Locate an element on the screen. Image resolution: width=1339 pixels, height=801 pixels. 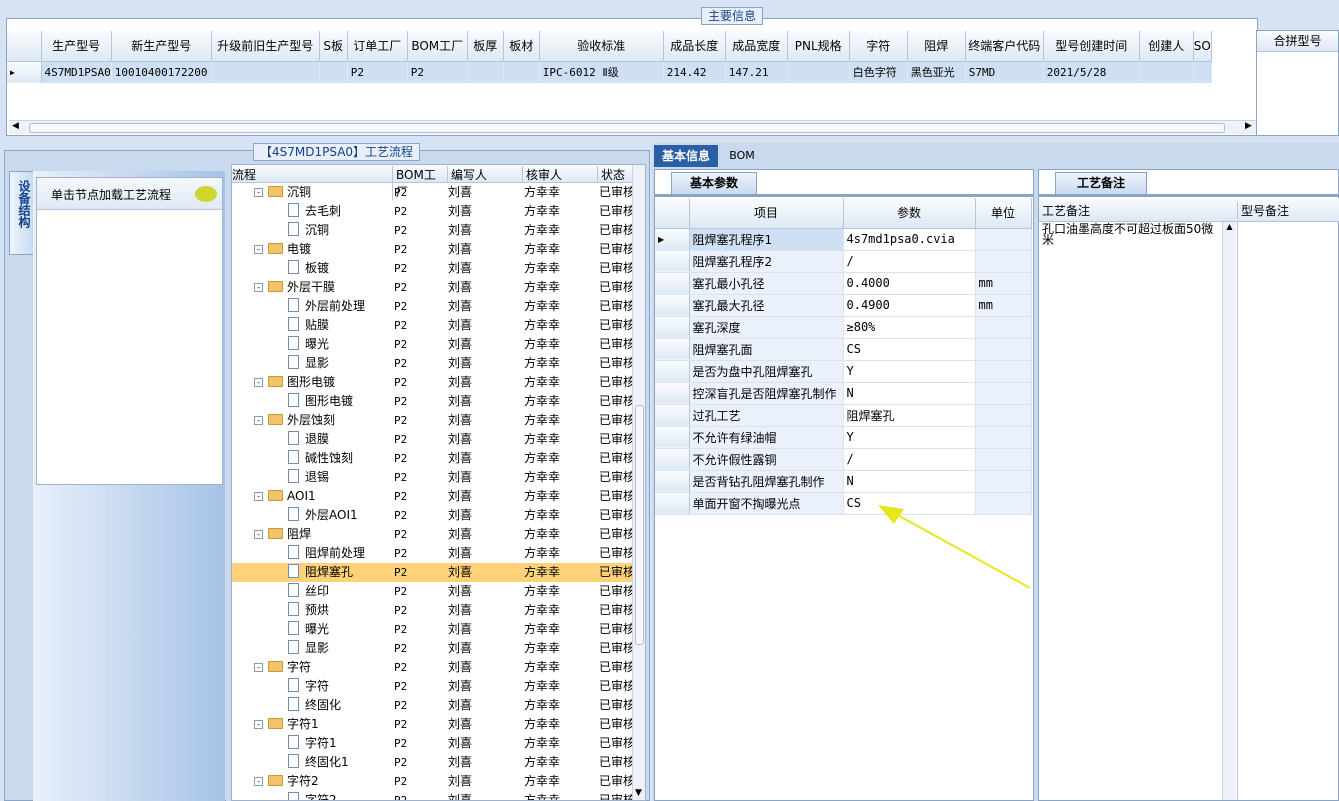
tree-row: 外层AOI1 P2 刘喜 方幸幸 已审核 is located at coordinates (432, 515).